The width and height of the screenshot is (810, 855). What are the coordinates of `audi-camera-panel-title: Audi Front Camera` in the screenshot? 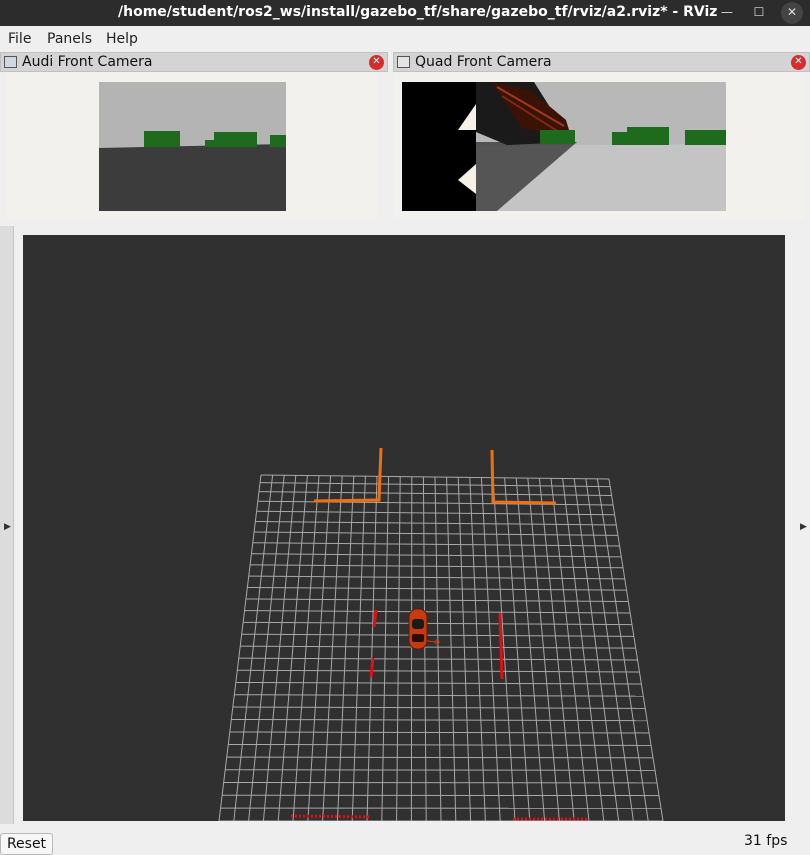 It's located at (87, 62).